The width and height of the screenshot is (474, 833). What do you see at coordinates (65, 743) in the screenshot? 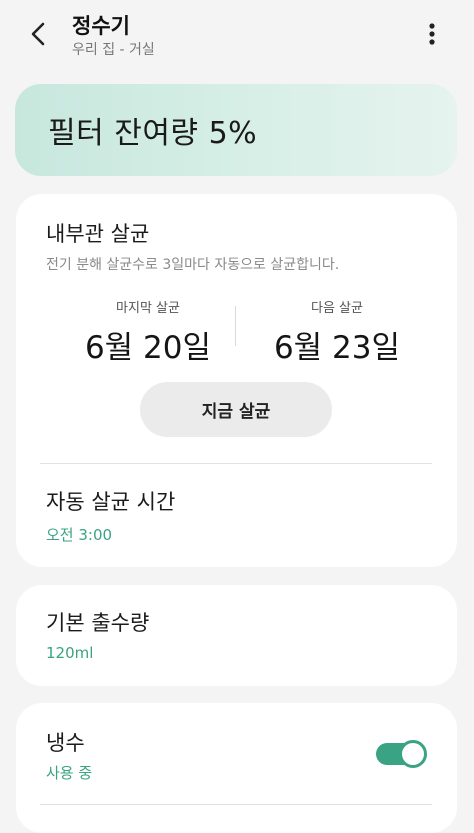
I see `cold-water-title: 냉수` at bounding box center [65, 743].